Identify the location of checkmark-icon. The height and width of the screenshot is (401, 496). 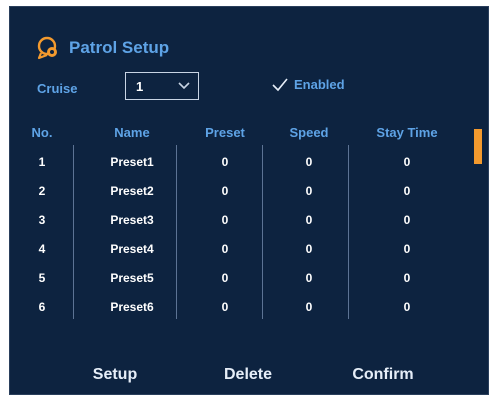
(280, 84).